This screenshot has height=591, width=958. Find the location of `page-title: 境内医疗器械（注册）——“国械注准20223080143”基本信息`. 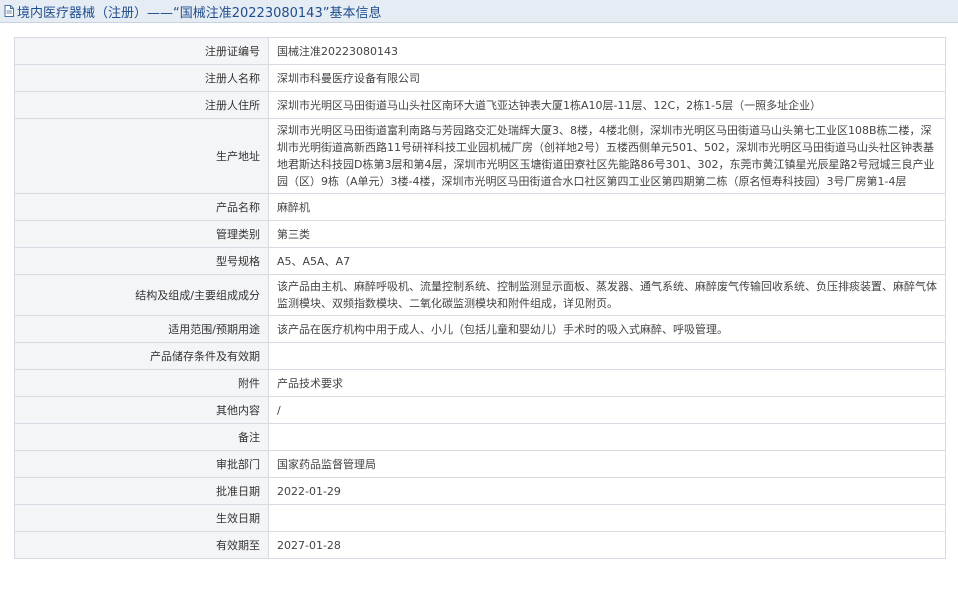

page-title: 境内医疗器械（注册）——“国械注准20223080143”基本信息 is located at coordinates (199, 13).